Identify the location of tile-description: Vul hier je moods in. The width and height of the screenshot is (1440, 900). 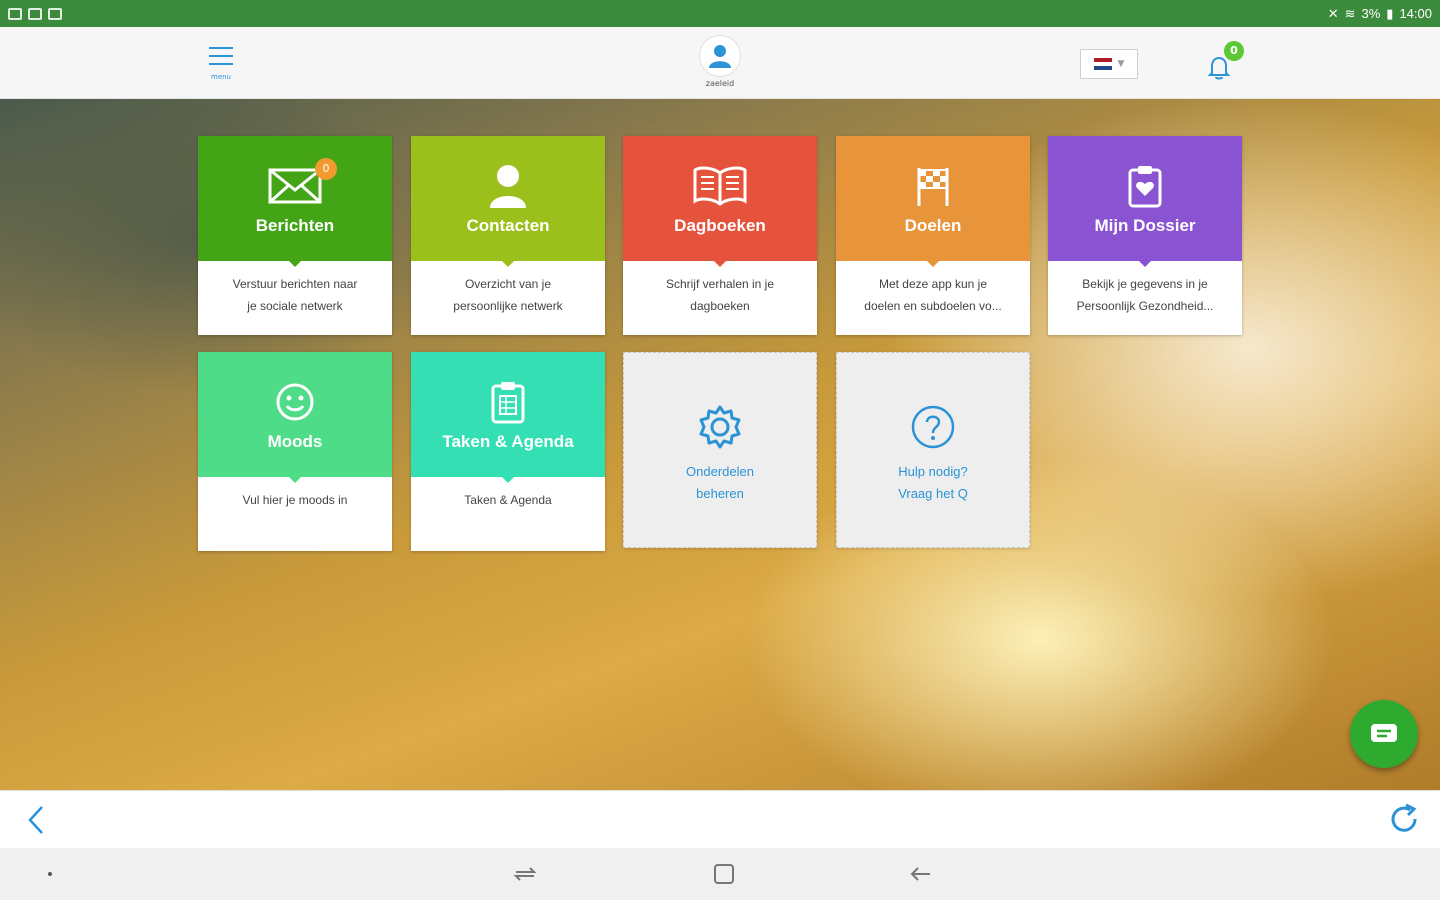
(295, 514).